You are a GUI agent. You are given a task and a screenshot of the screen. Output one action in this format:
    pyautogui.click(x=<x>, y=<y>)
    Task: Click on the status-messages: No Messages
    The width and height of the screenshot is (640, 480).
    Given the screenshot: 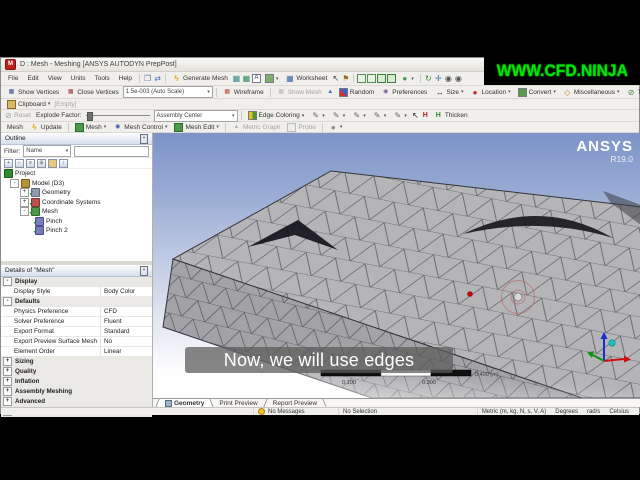 What is the action you would take?
    pyautogui.click(x=296, y=411)
    